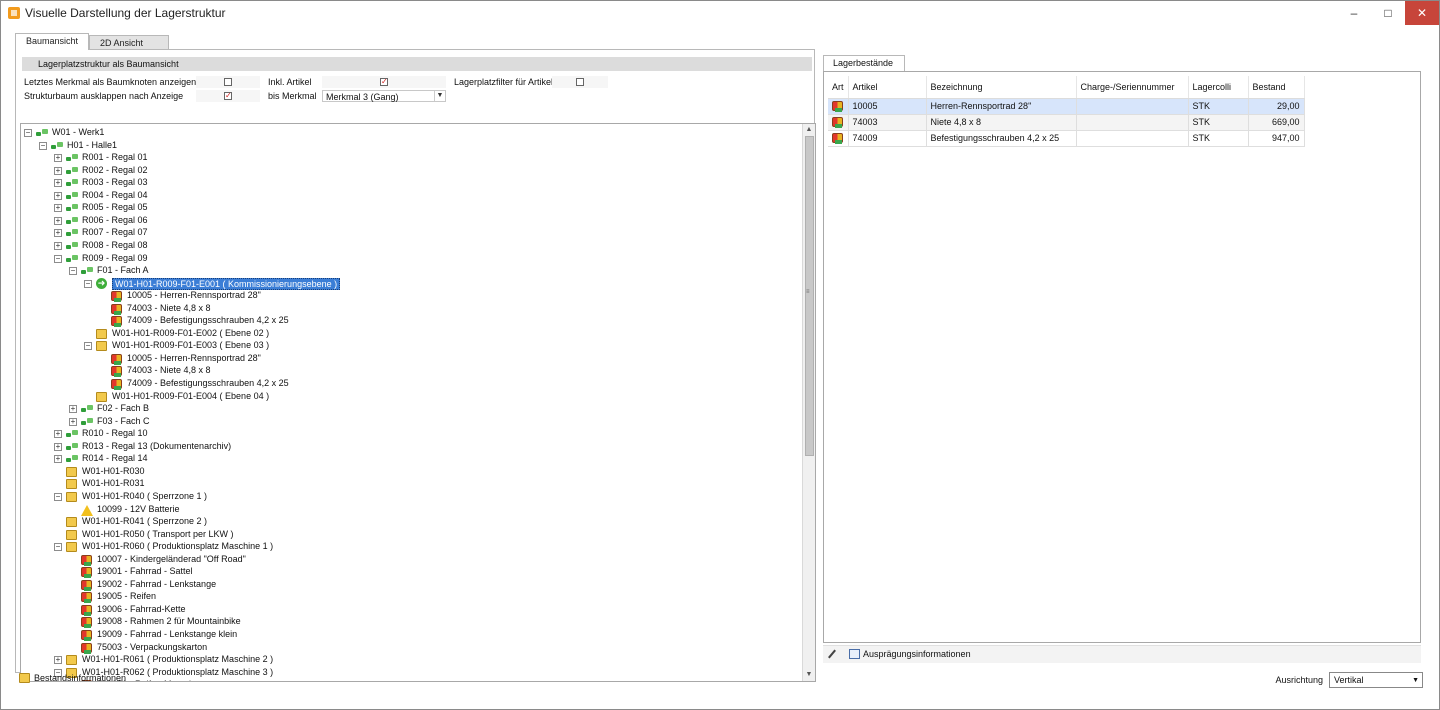 The height and width of the screenshot is (710, 1440). I want to click on minimize-button: –, so click(1354, 13).